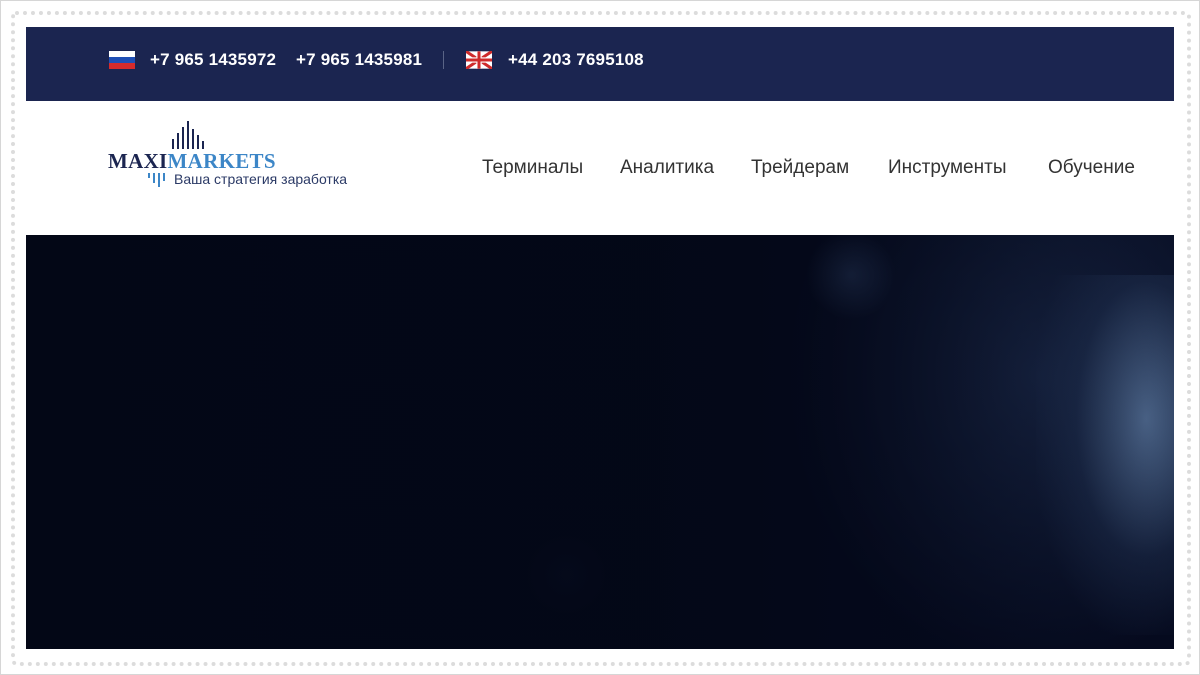 The width and height of the screenshot is (1200, 675). What do you see at coordinates (359, 60) in the screenshot?
I see `phone-link-ru-2: +7 965 1435981` at bounding box center [359, 60].